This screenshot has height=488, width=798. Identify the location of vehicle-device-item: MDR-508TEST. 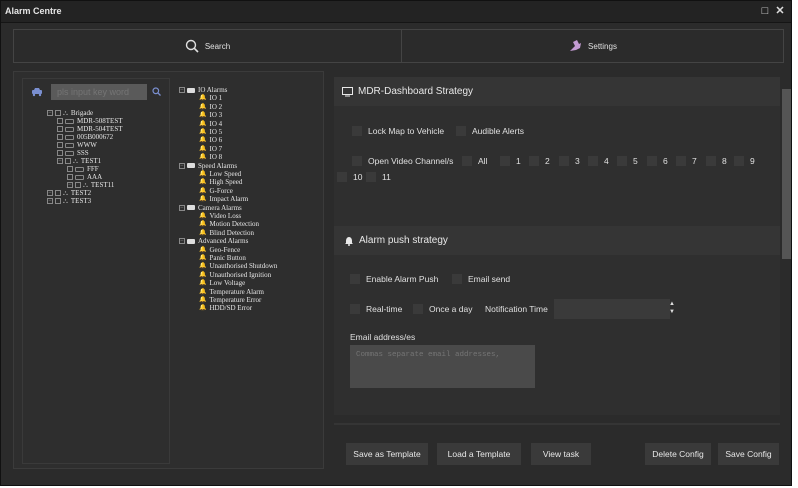
(90, 121).